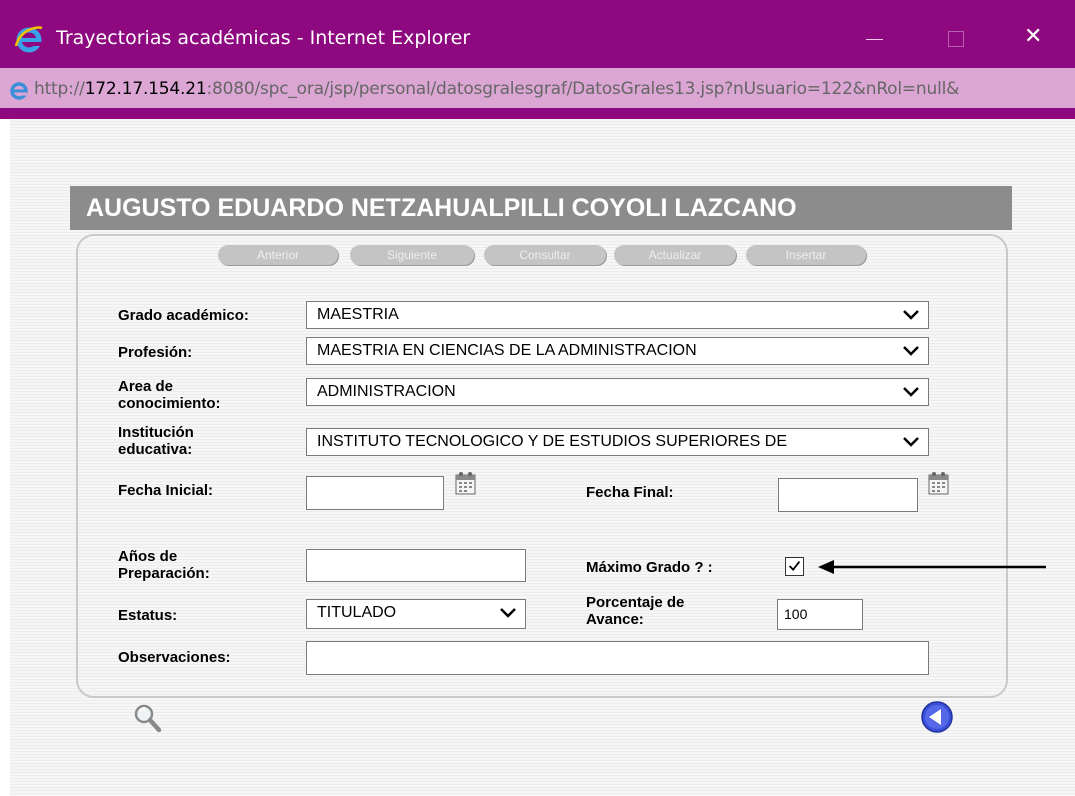 This screenshot has height=796, width=1075. Describe the element at coordinates (873, 38) in the screenshot. I see `minimize-button` at that location.